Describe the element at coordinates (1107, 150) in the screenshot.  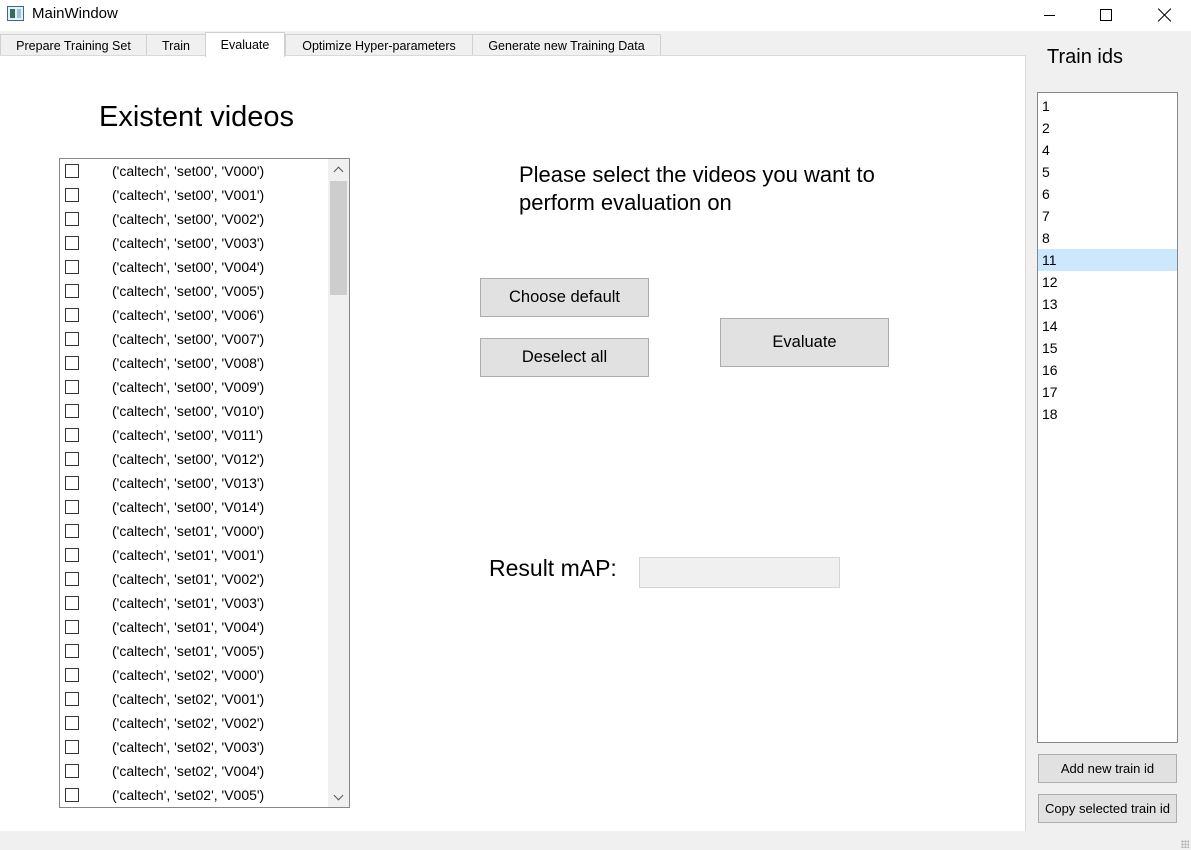
I see `train-id-item: 4` at that location.